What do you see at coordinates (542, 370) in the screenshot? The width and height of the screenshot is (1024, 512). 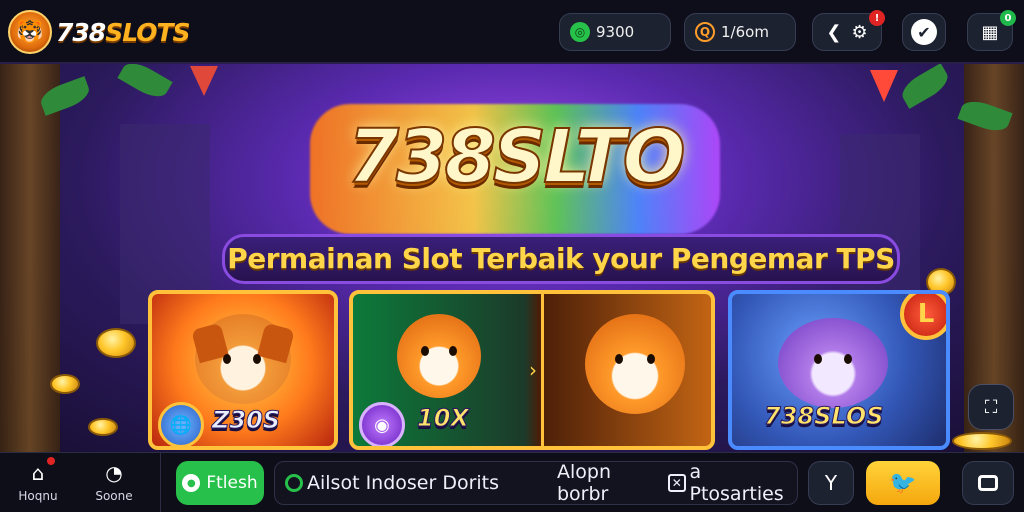 I see `card-divider` at bounding box center [542, 370].